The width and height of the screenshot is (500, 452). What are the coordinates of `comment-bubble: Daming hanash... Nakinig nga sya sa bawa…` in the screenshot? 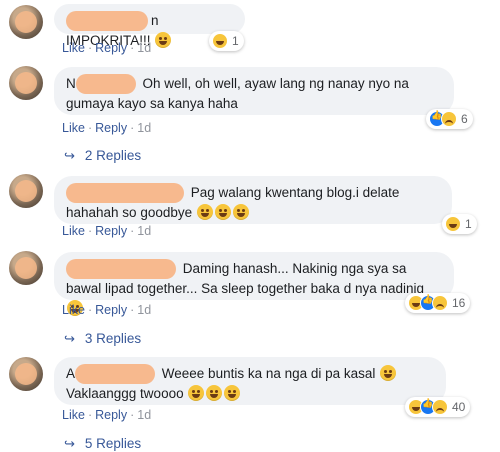 It's located at (254, 284).